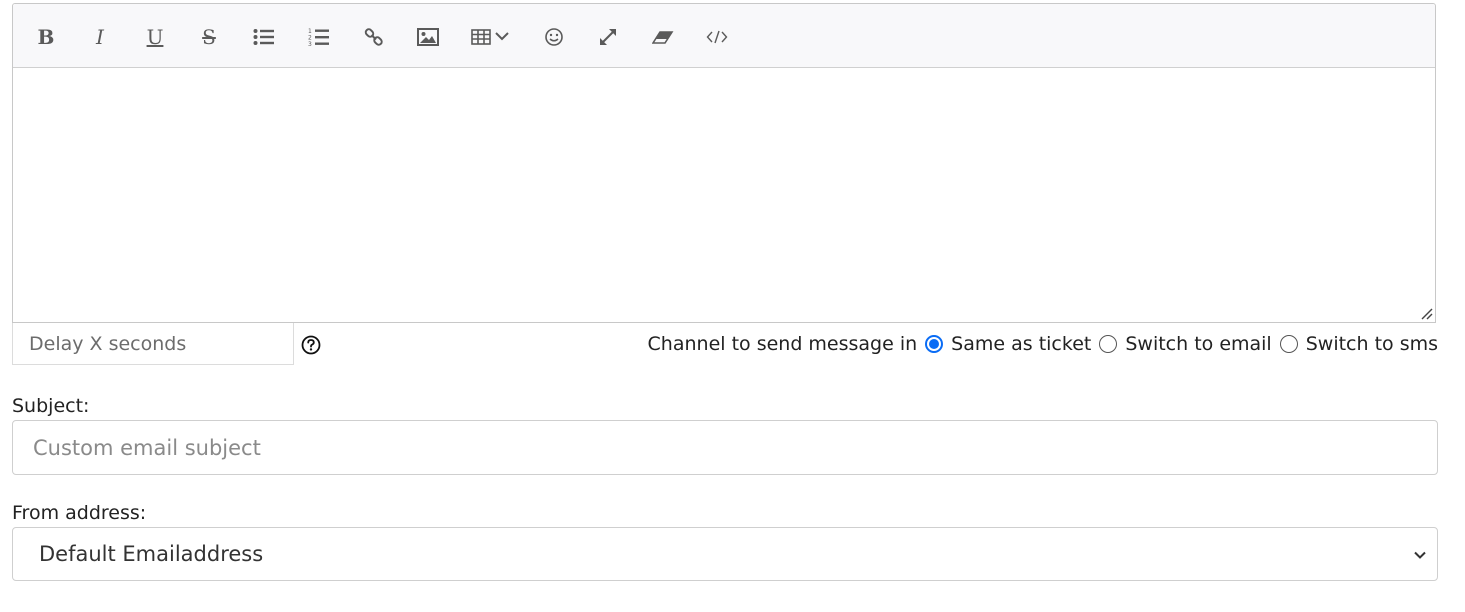 The height and width of the screenshot is (612, 1465). Describe the element at coordinates (1021, 344) in the screenshot. I see `channel-option-label: Same as ticket` at that location.